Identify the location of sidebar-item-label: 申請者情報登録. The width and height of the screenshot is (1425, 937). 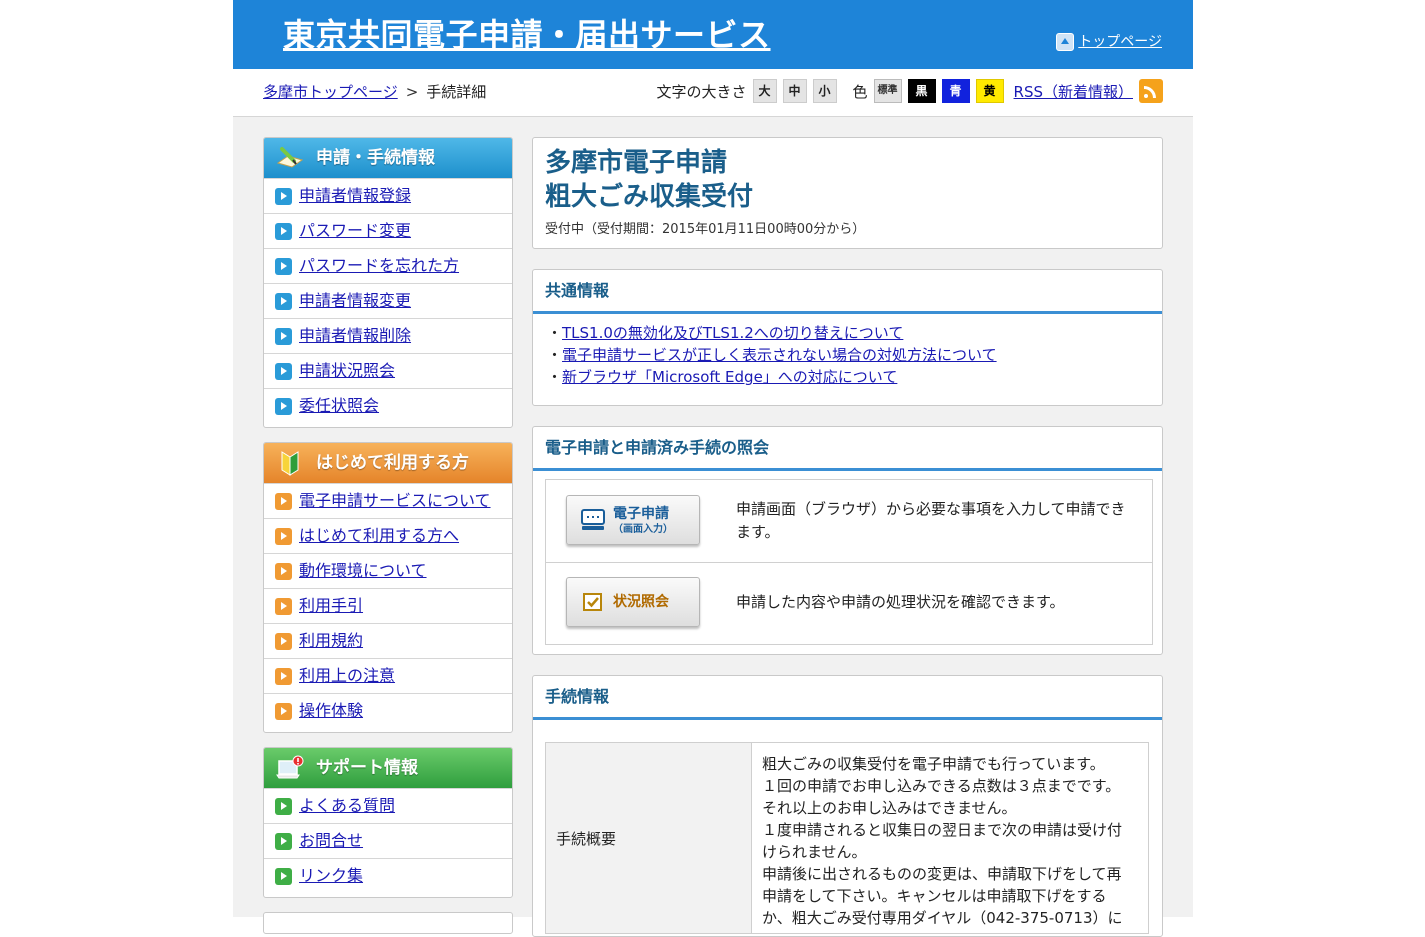
(355, 195).